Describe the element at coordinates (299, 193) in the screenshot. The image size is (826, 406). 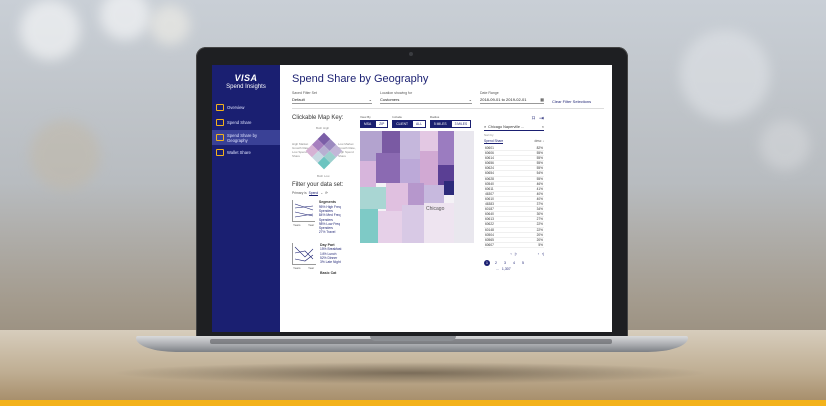
I see `primary-label: Primary is` at that location.